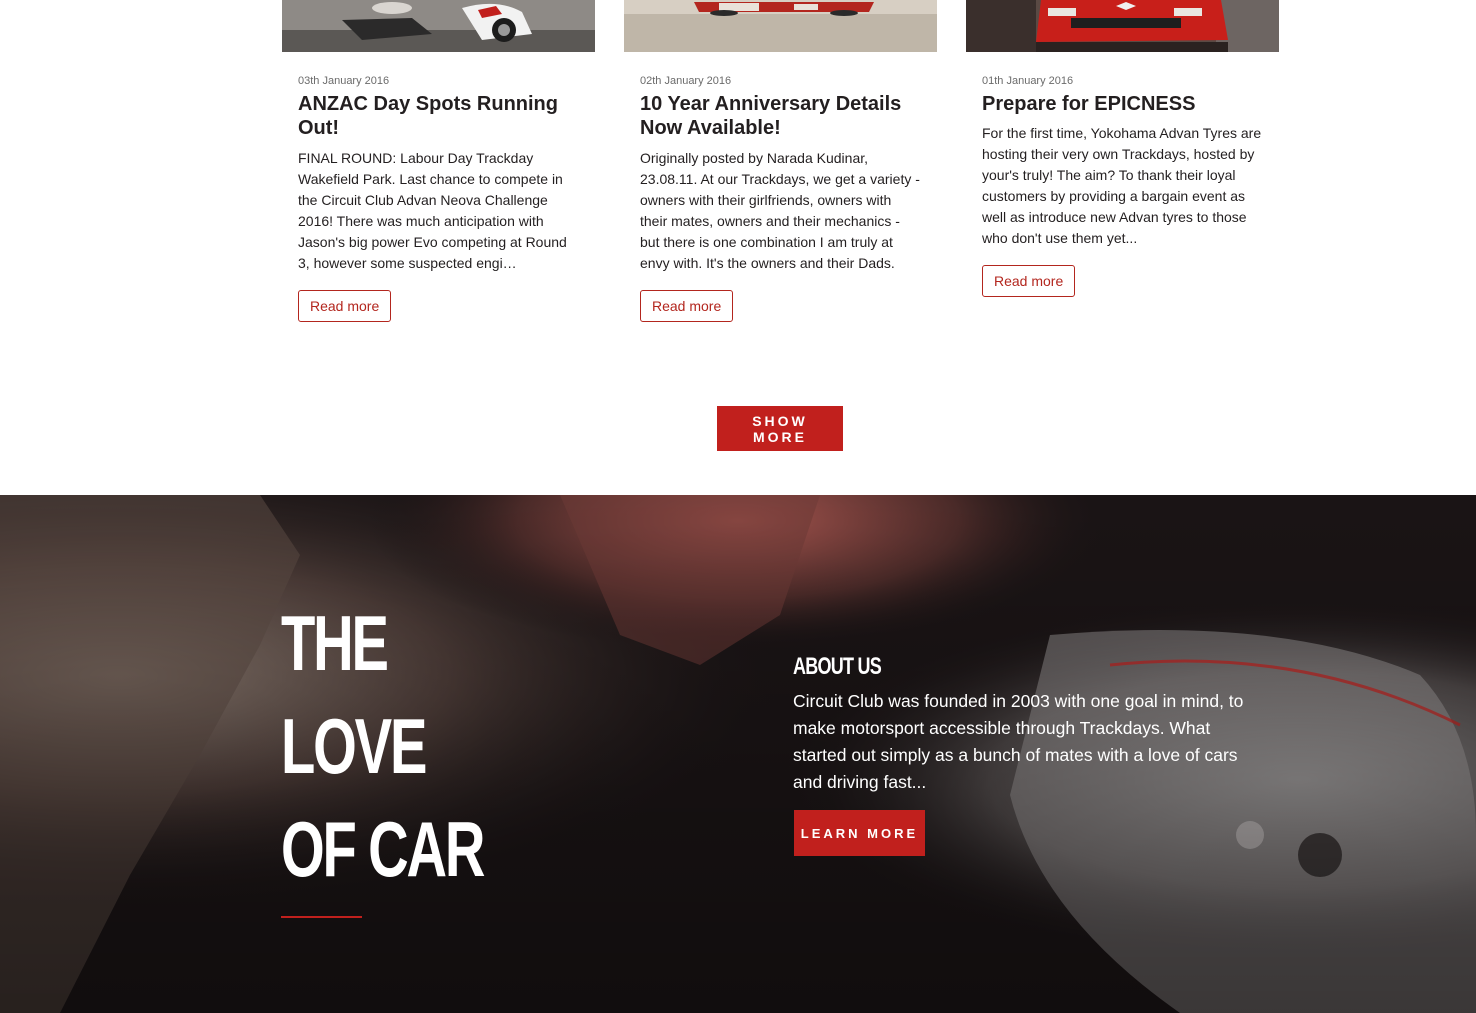 Image resolution: width=1476 pixels, height=1013 pixels. Describe the element at coordinates (859, 833) in the screenshot. I see `learn-more-button: LEARN MORE` at that location.